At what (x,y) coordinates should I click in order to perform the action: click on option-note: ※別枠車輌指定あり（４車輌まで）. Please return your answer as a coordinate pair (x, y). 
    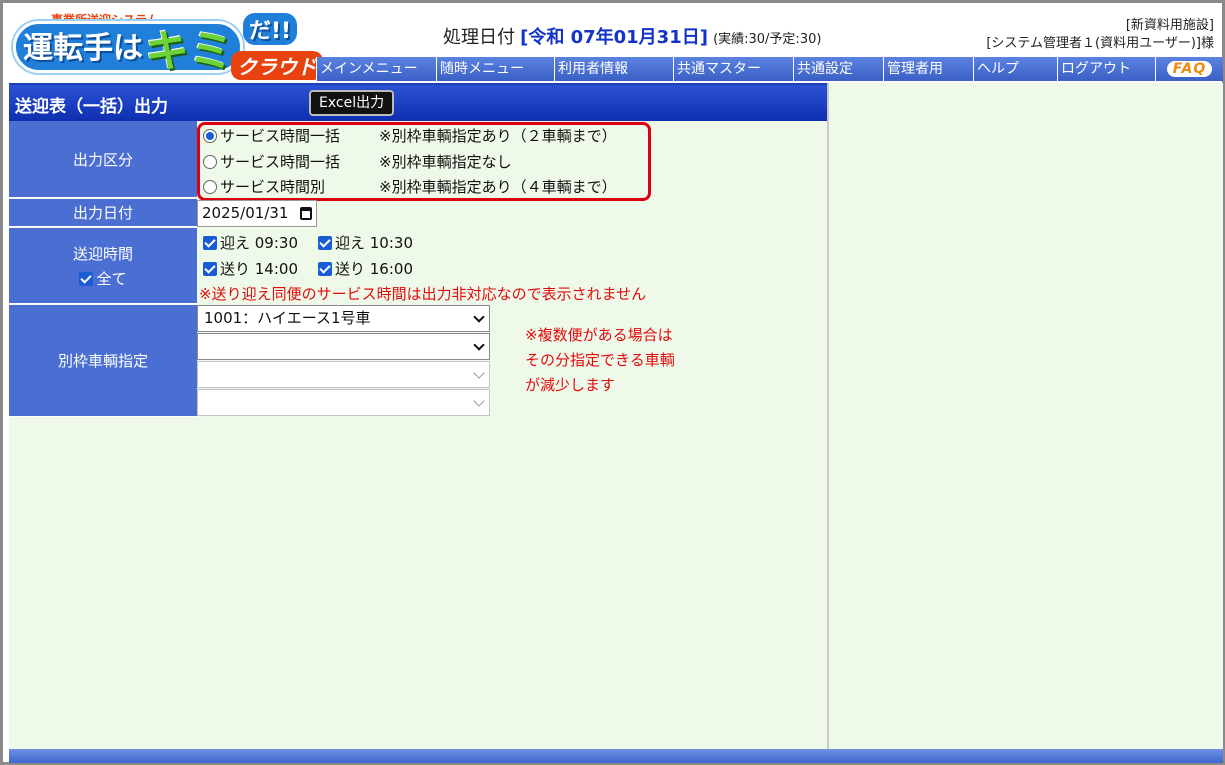
    Looking at the image, I should click on (498, 187).